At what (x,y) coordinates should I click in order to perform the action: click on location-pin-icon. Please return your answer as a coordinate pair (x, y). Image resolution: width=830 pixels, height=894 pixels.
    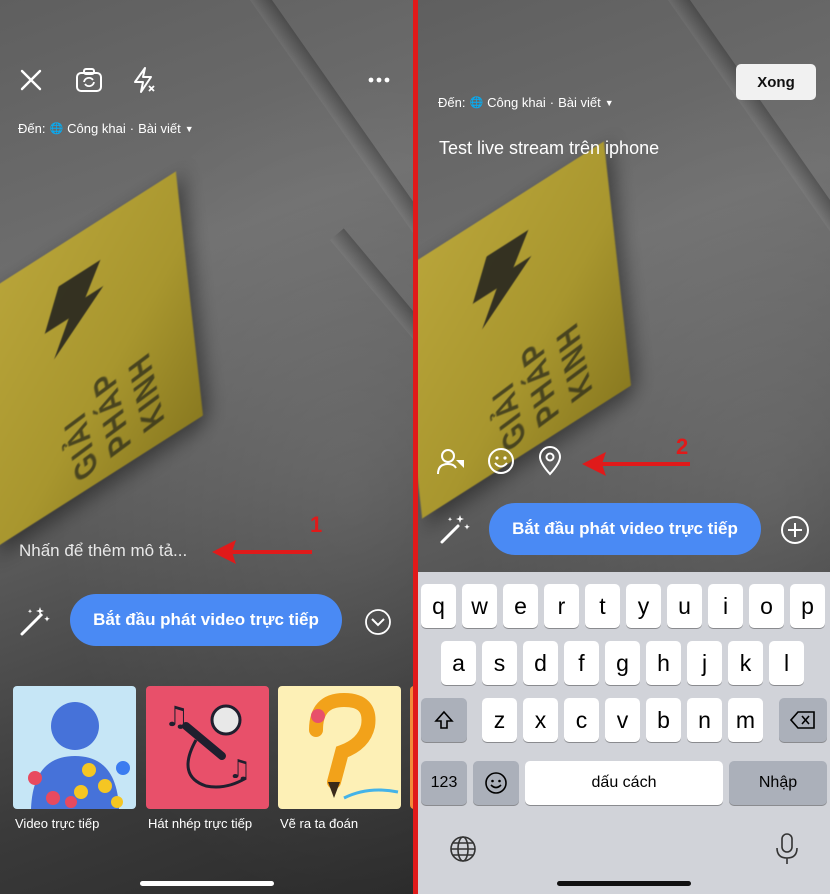
    Looking at the image, I should click on (550, 461).